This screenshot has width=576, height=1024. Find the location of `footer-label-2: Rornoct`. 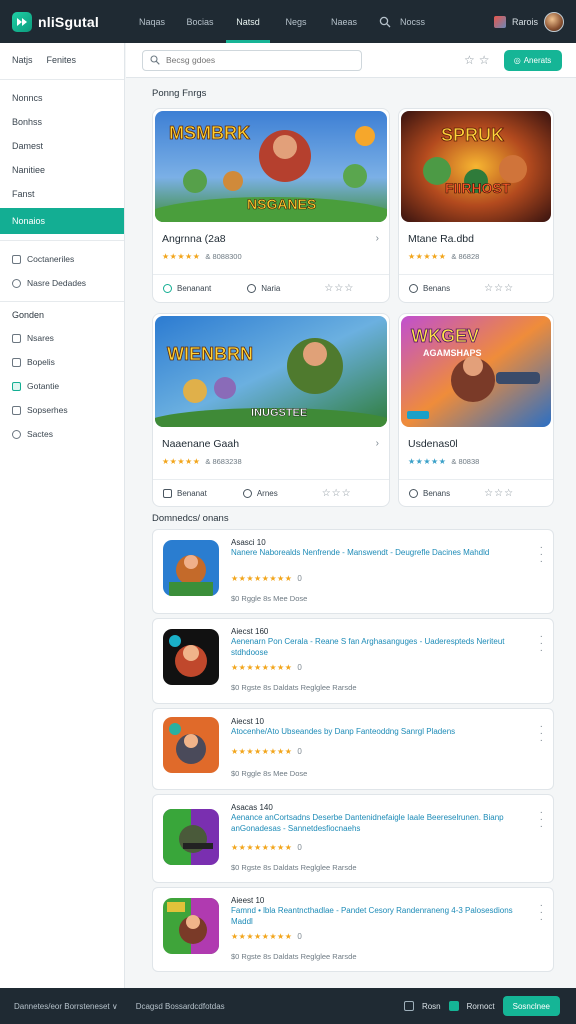

footer-label-2: Rornoct is located at coordinates (481, 1006).